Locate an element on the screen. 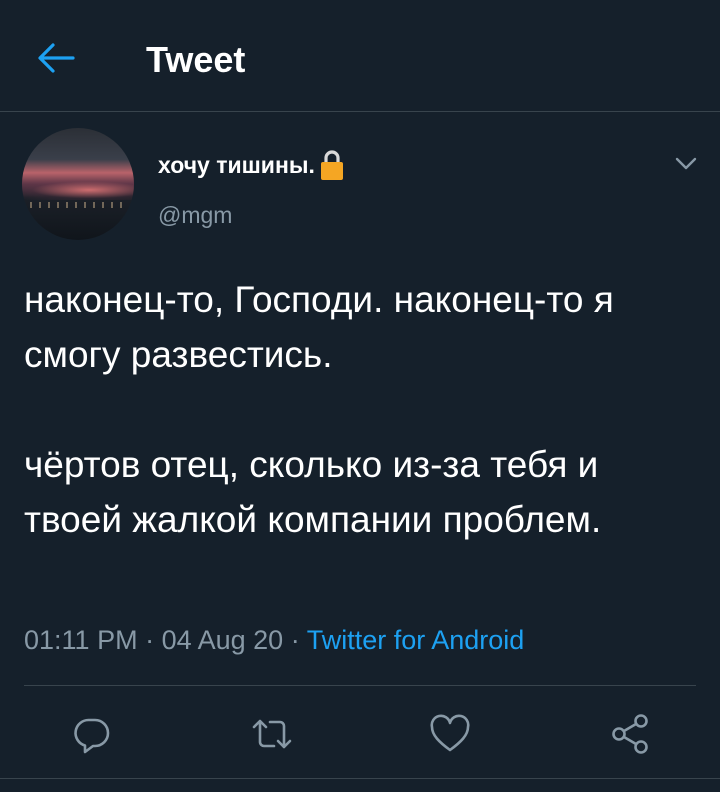 This screenshot has width=720, height=792. user-handle: @mgm is located at coordinates (195, 215).